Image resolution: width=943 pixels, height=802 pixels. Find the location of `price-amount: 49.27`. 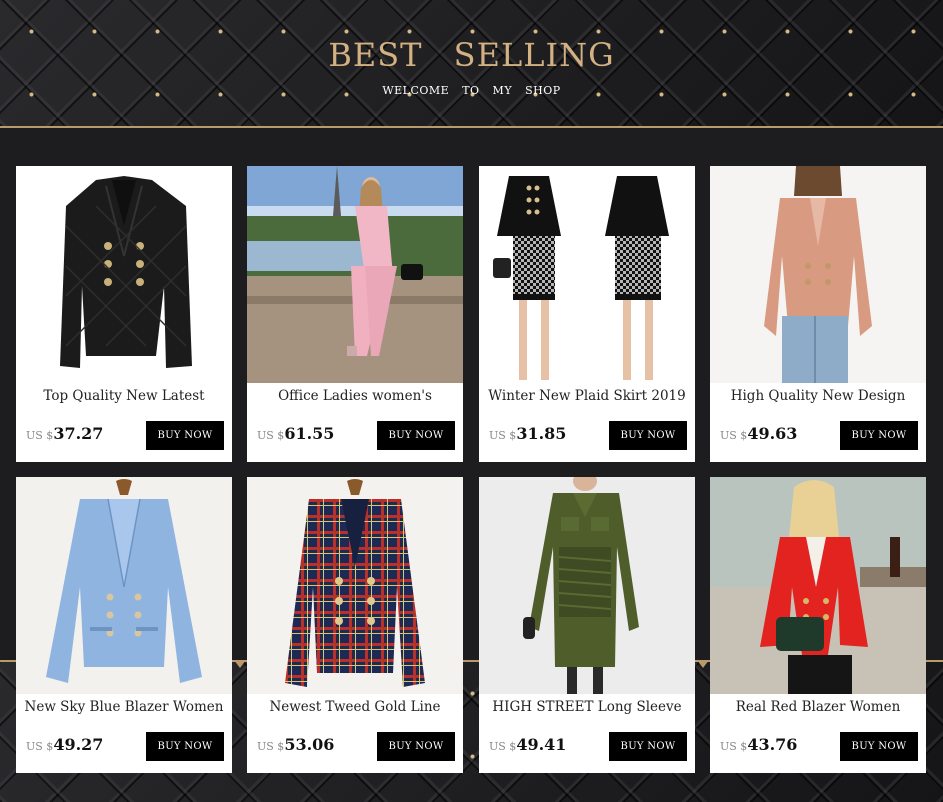

price-amount: 49.27 is located at coordinates (78, 744).